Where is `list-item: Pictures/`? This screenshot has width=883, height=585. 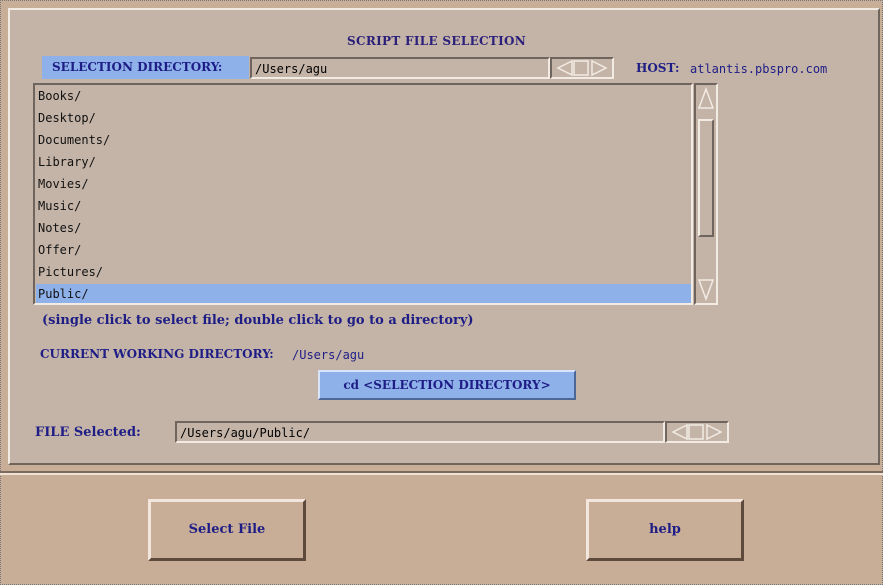 list-item: Pictures/ is located at coordinates (363, 272).